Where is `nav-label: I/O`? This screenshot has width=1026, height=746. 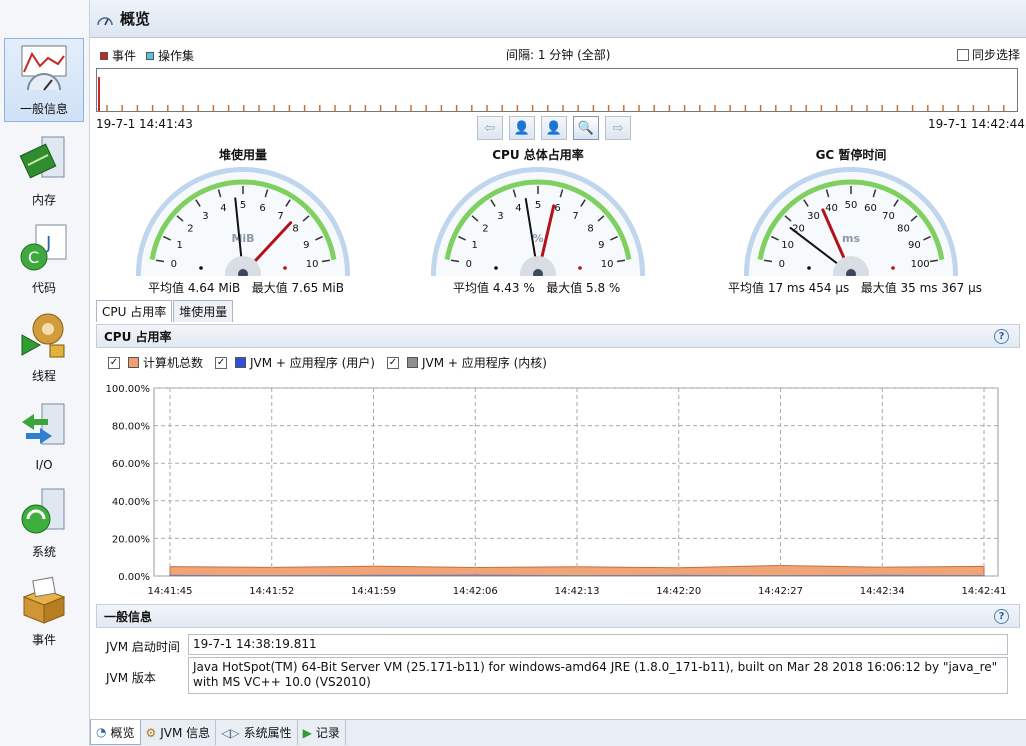
nav-label: I/O is located at coordinates (44, 465).